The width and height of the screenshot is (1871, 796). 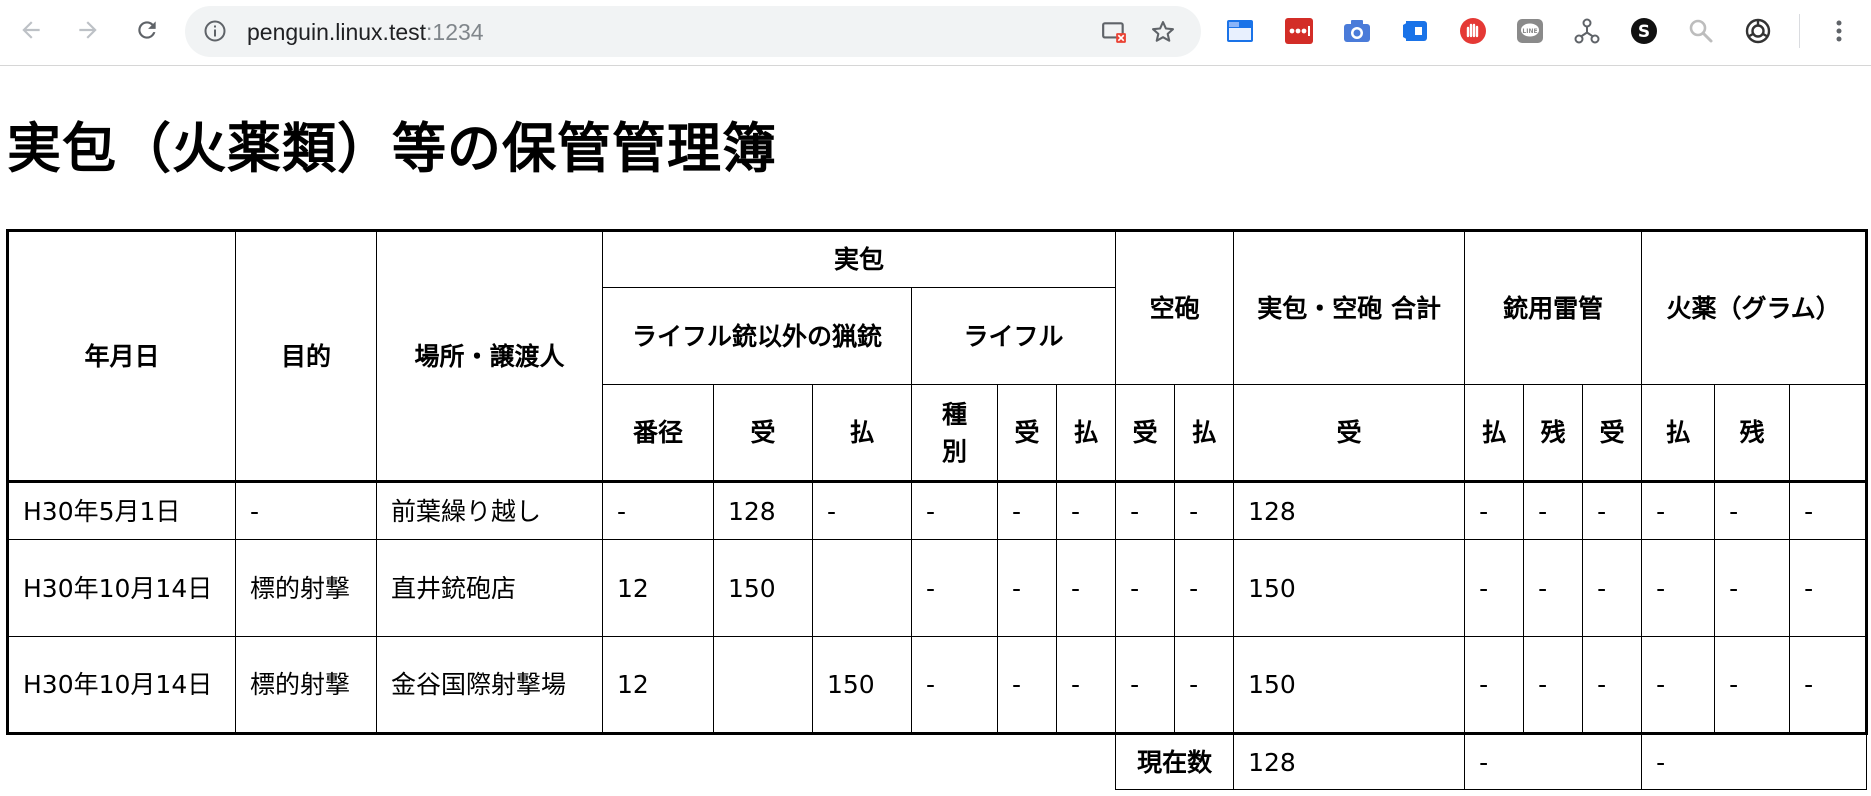 What do you see at coordinates (658, 510) in the screenshot?
I see `cell-sg-gauge: -` at bounding box center [658, 510].